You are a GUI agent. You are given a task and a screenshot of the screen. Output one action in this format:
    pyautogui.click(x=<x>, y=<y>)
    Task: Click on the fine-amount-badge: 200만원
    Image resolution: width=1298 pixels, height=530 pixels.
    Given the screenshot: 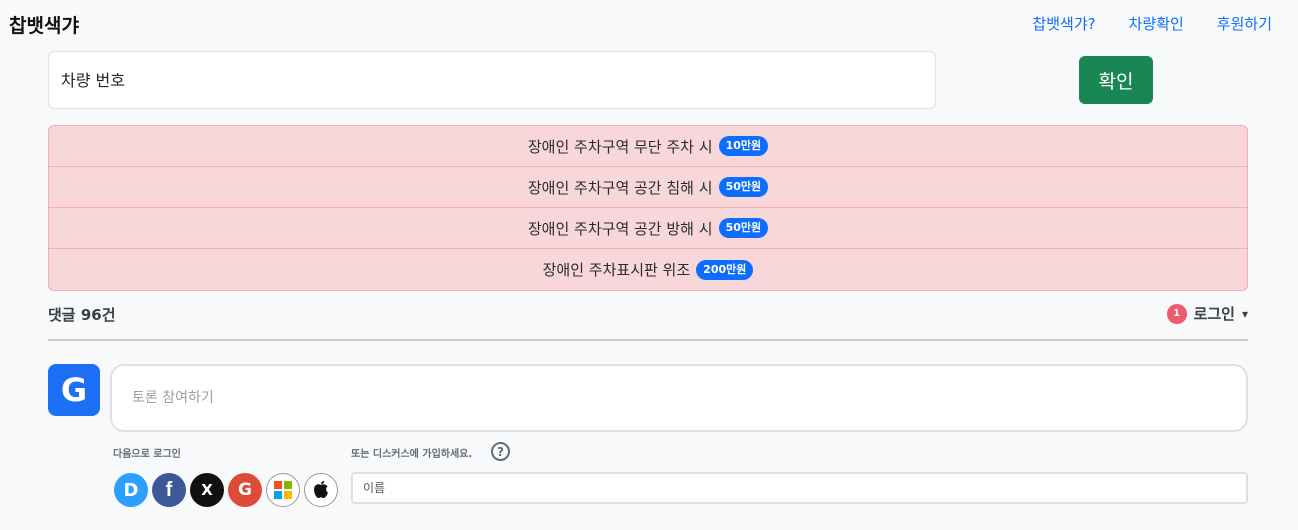 What is the action you would take?
    pyautogui.click(x=725, y=269)
    